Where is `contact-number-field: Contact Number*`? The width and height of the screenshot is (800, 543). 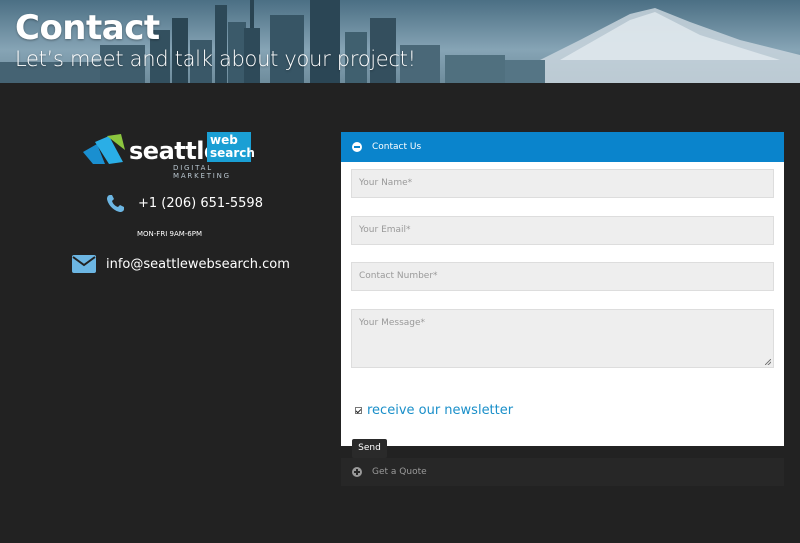 contact-number-field: Contact Number* is located at coordinates (562, 276).